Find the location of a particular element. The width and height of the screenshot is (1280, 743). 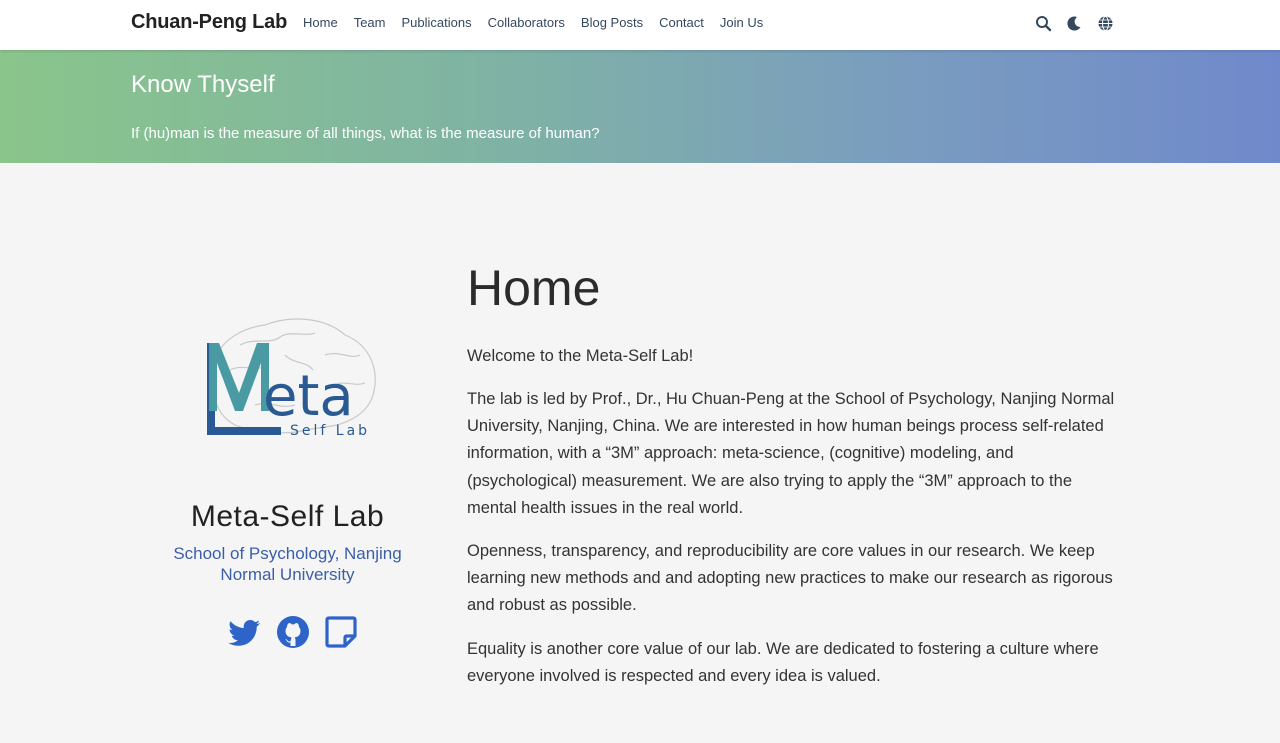

meta-self-lab-logo: eta Self Lab is located at coordinates (290, 380).